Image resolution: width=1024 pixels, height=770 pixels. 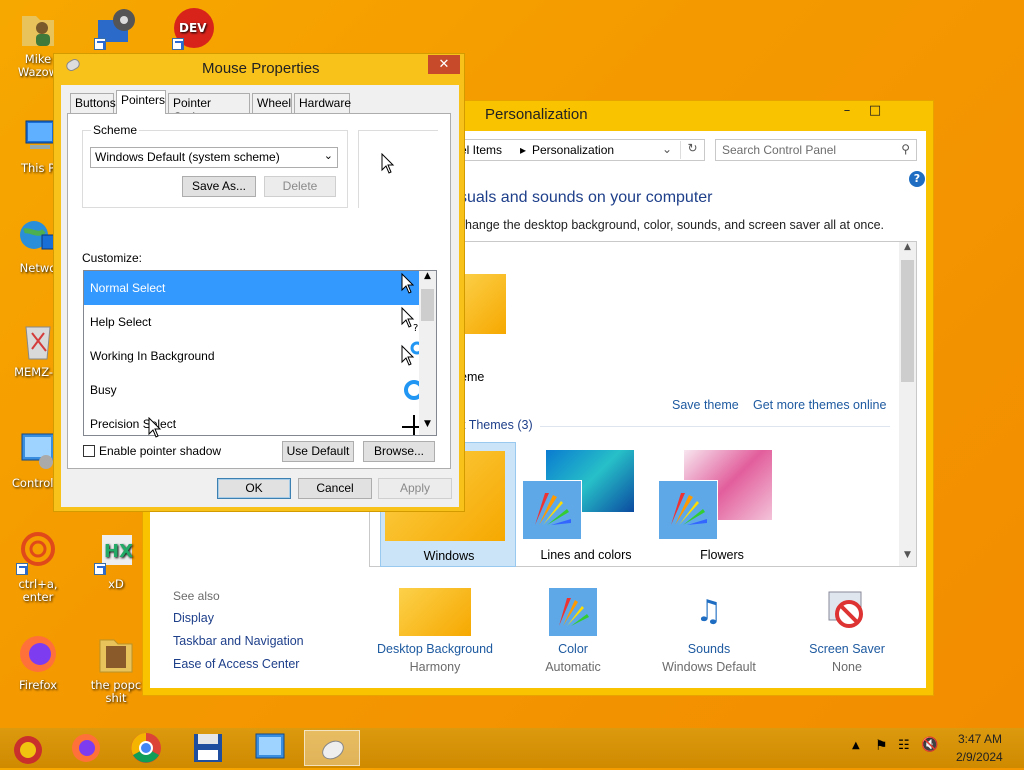 I want to click on tab-buttons: Buttons, so click(x=93, y=103).